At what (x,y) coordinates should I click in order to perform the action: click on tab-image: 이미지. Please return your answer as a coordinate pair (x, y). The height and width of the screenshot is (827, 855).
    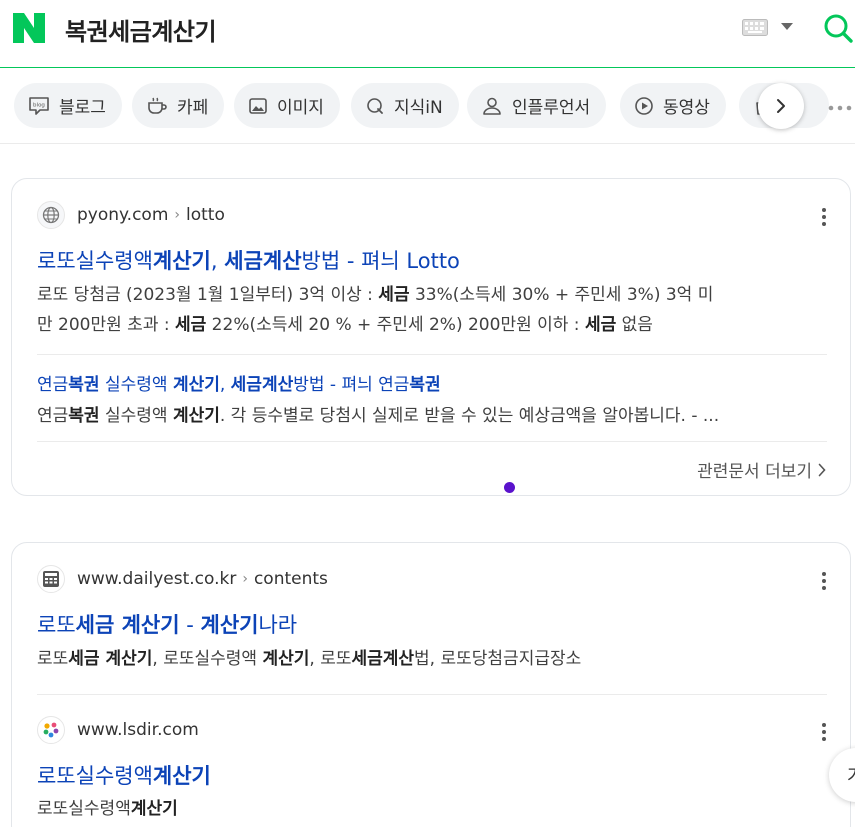
    Looking at the image, I should click on (287, 105).